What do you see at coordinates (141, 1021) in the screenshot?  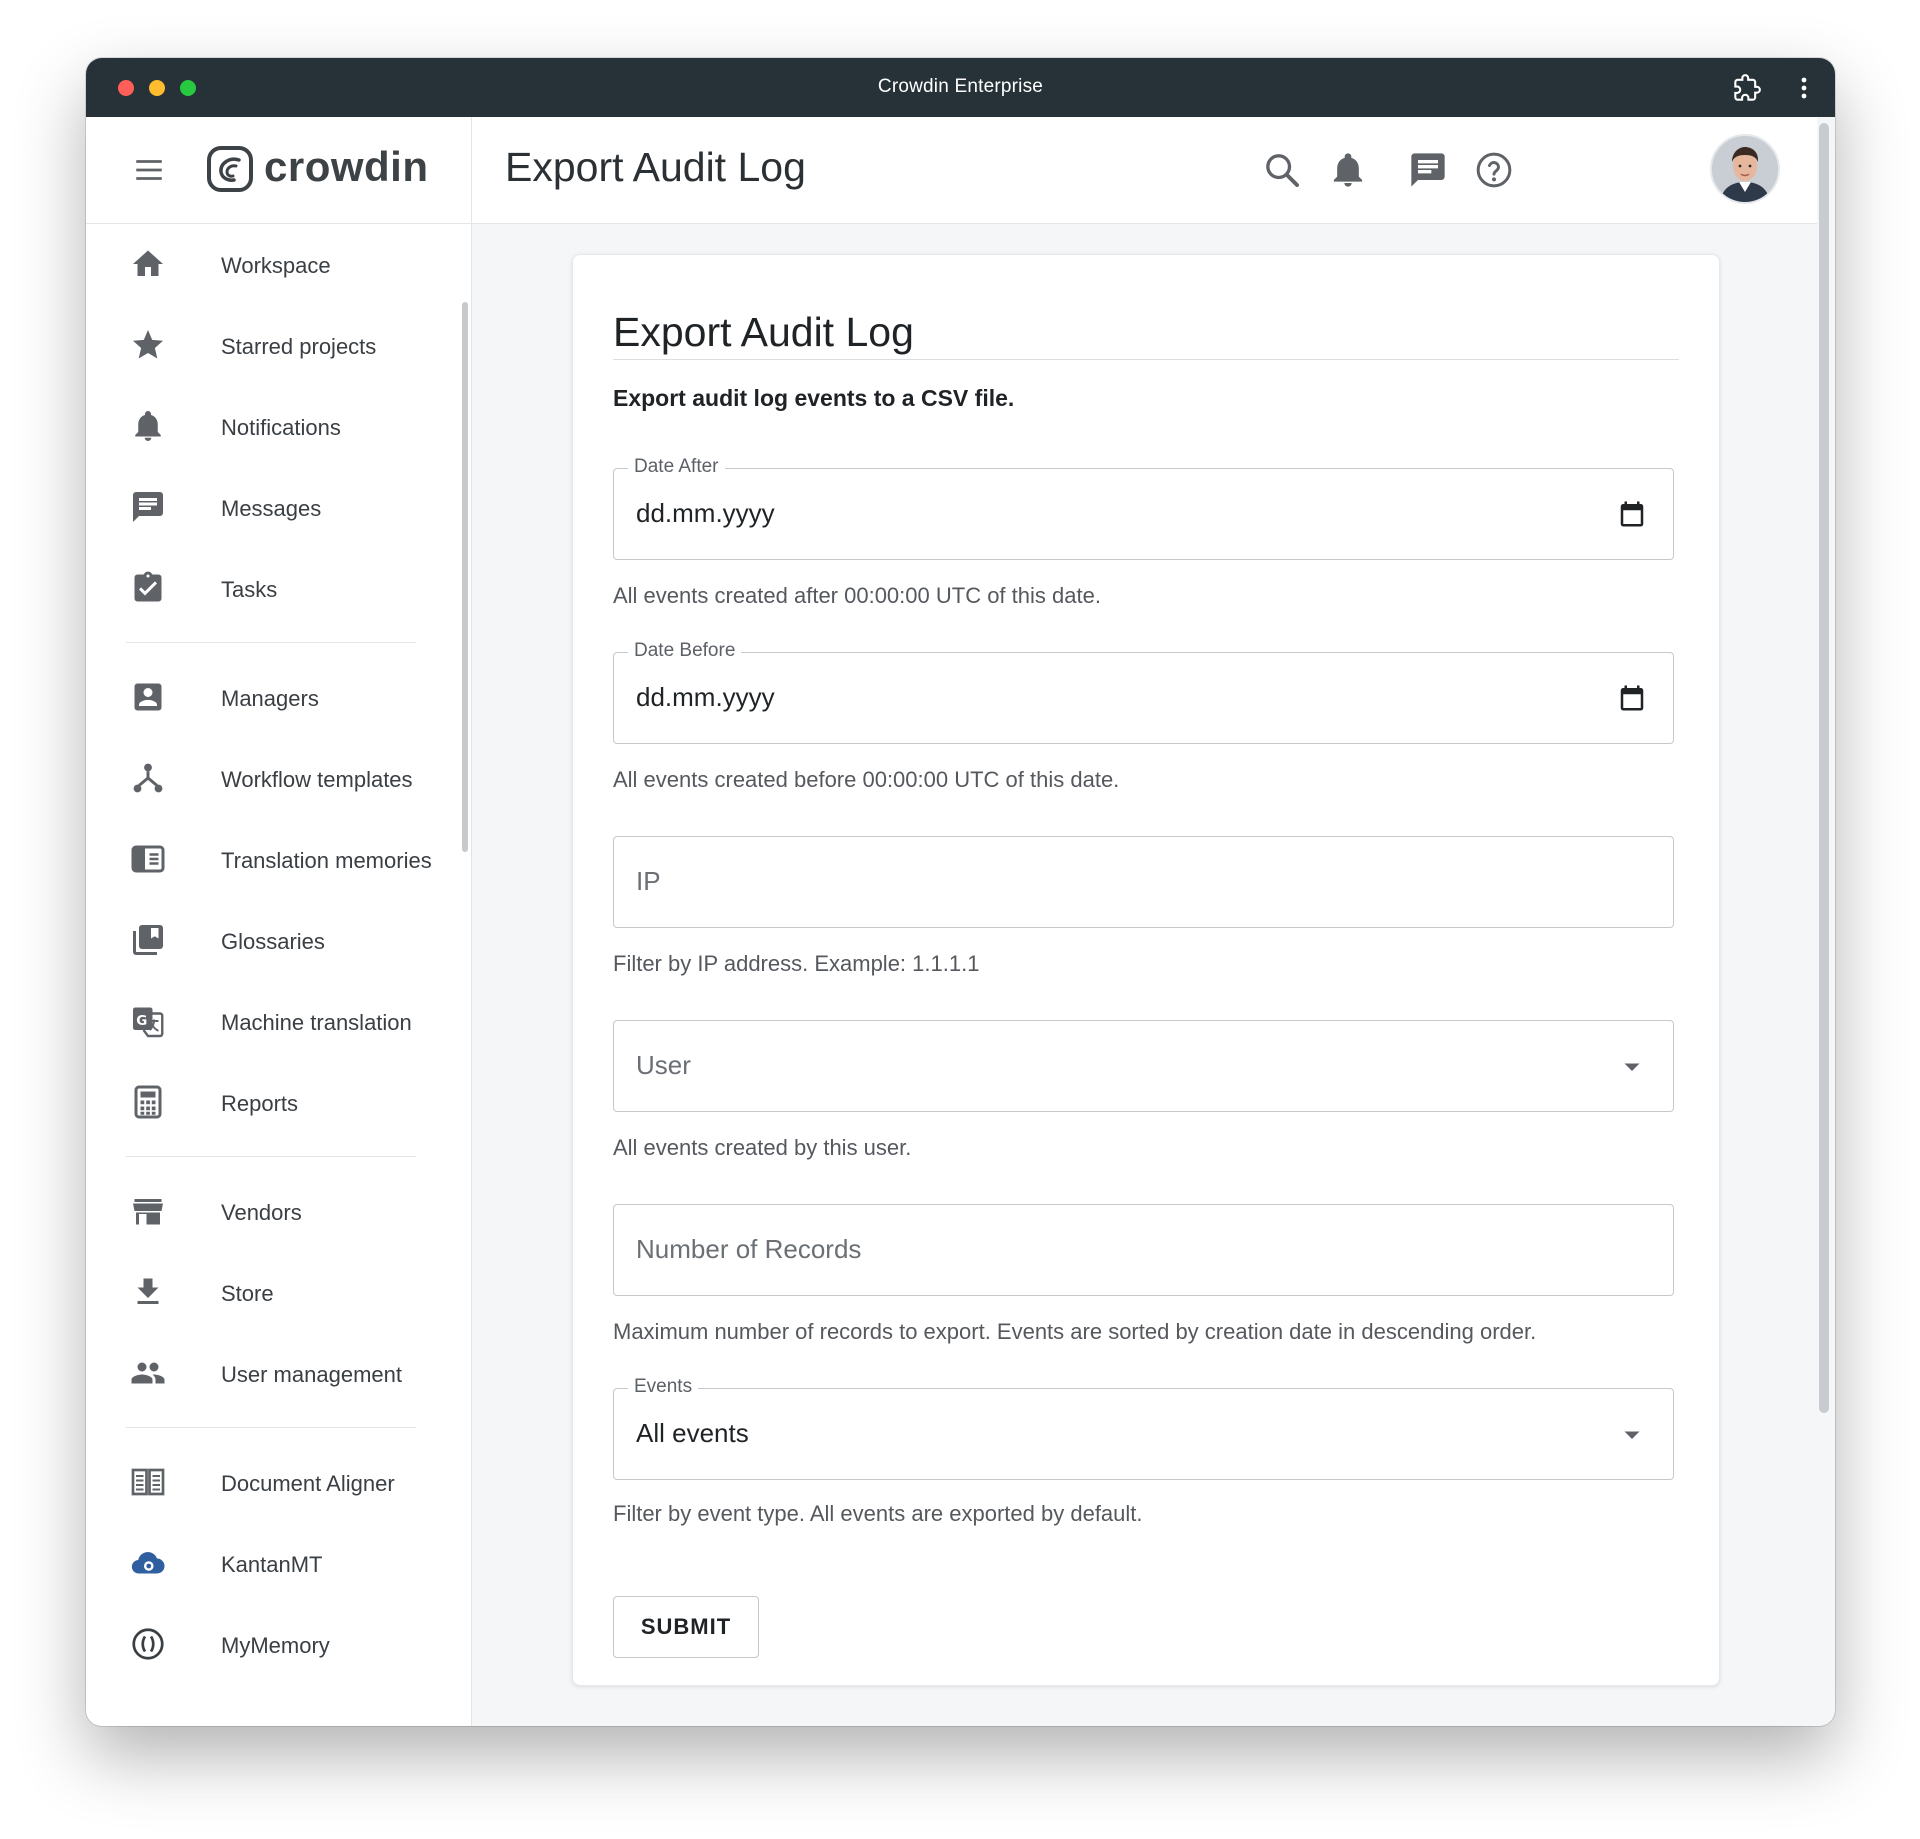 I see `svg-text: G` at bounding box center [141, 1021].